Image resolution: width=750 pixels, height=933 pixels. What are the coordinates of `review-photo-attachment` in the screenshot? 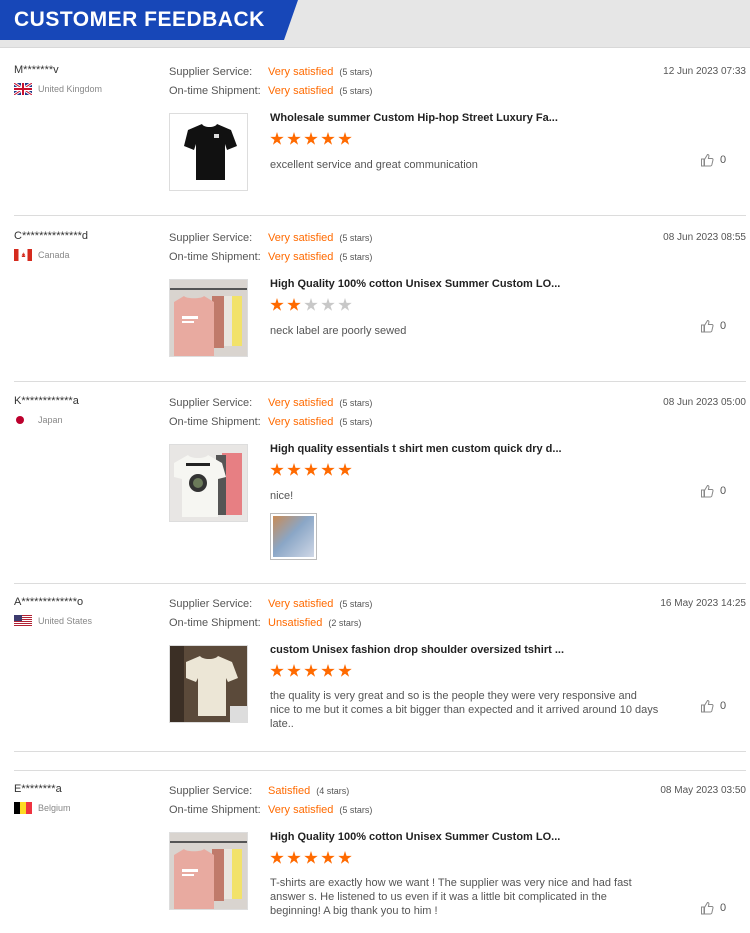 It's located at (293, 536).